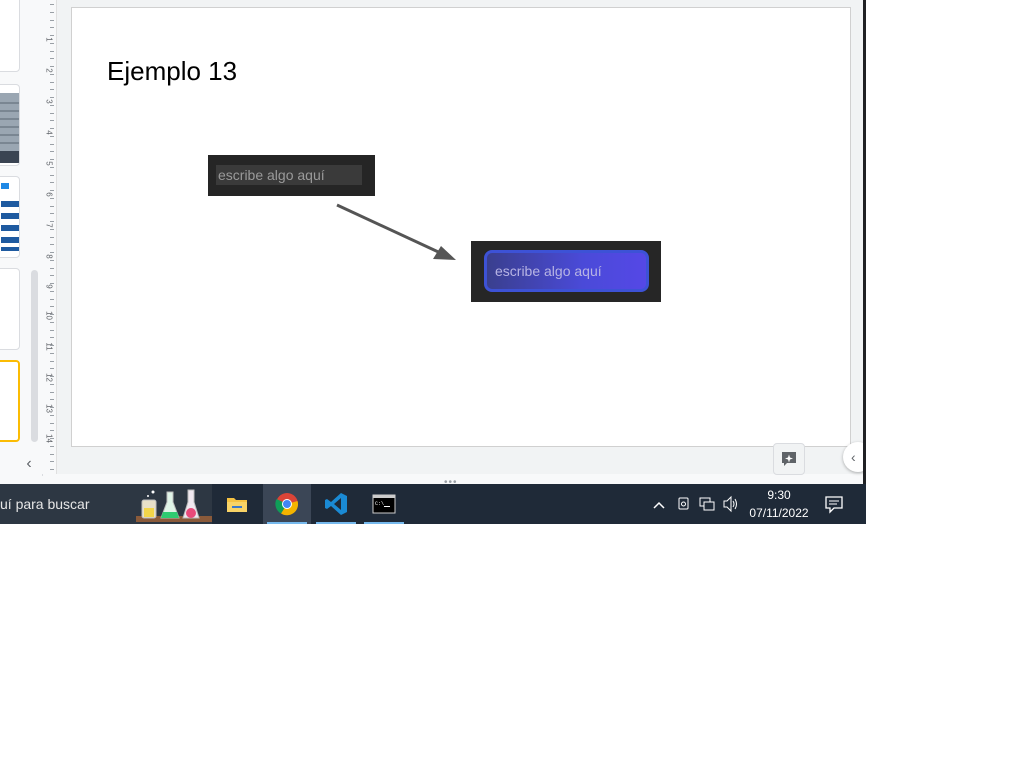  I want to click on taskbar-chrome, so click(287, 504).